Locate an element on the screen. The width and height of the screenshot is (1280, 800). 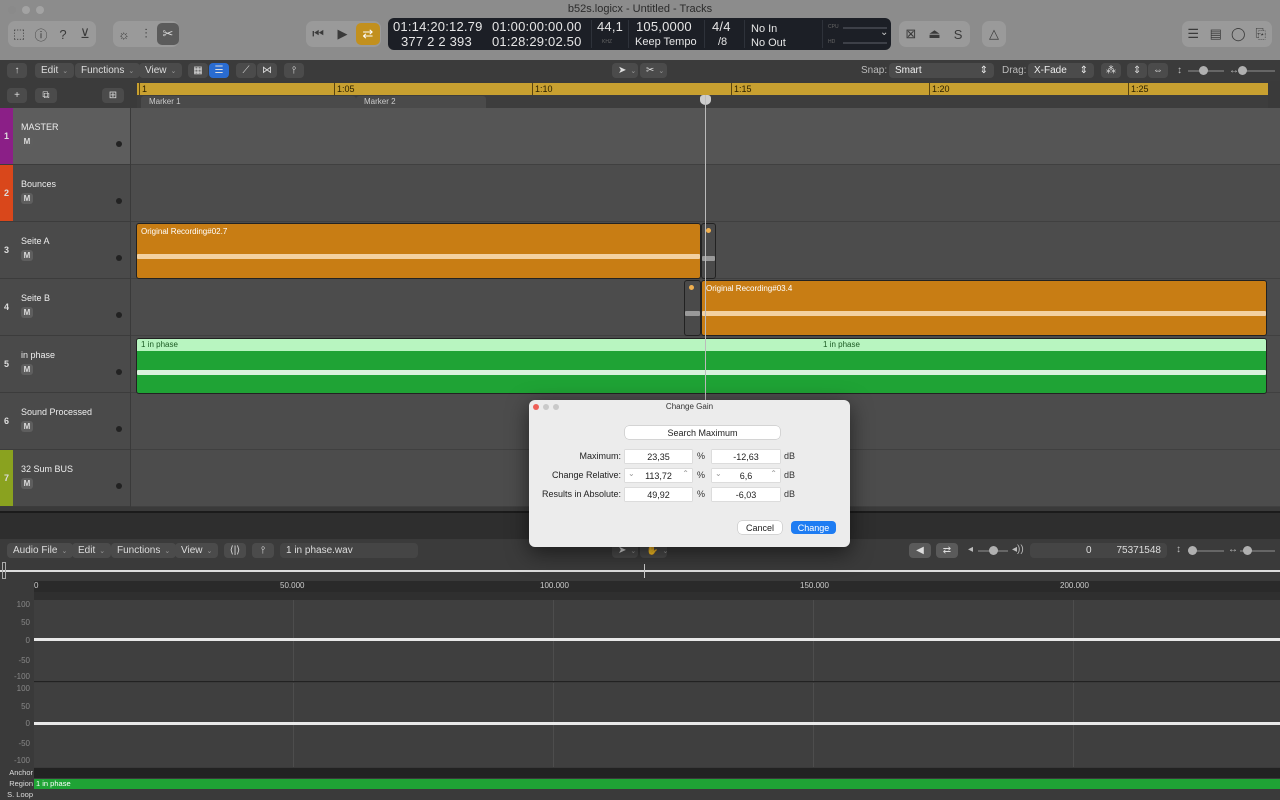
horizontal-auto-zoom-button: ⇔ is located at coordinates (1158, 70).